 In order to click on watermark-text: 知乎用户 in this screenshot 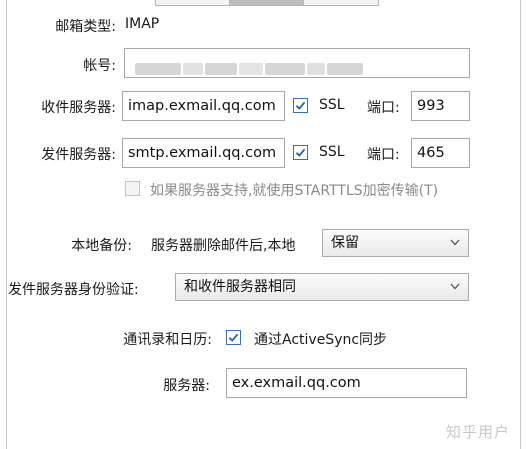, I will do `click(478, 432)`.